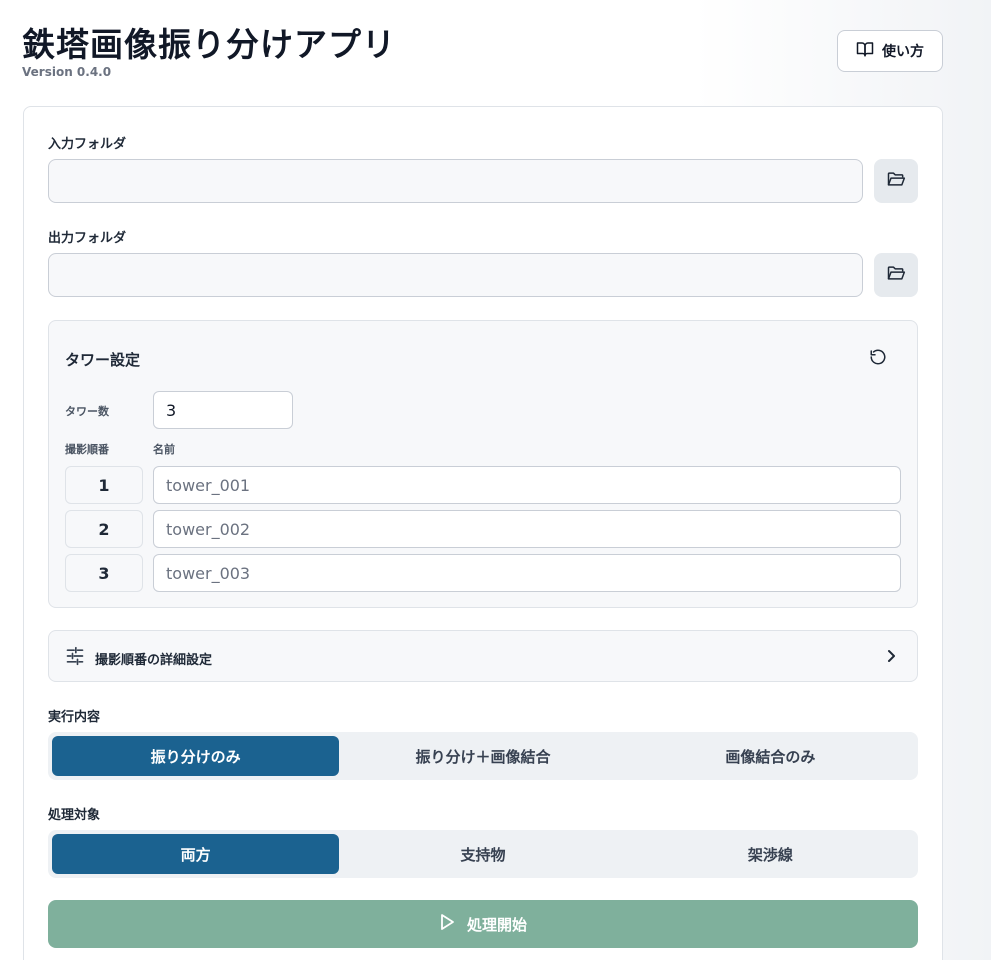 The width and height of the screenshot is (991, 960). What do you see at coordinates (87, 449) in the screenshot?
I see `order-header: 撮影順番` at bounding box center [87, 449].